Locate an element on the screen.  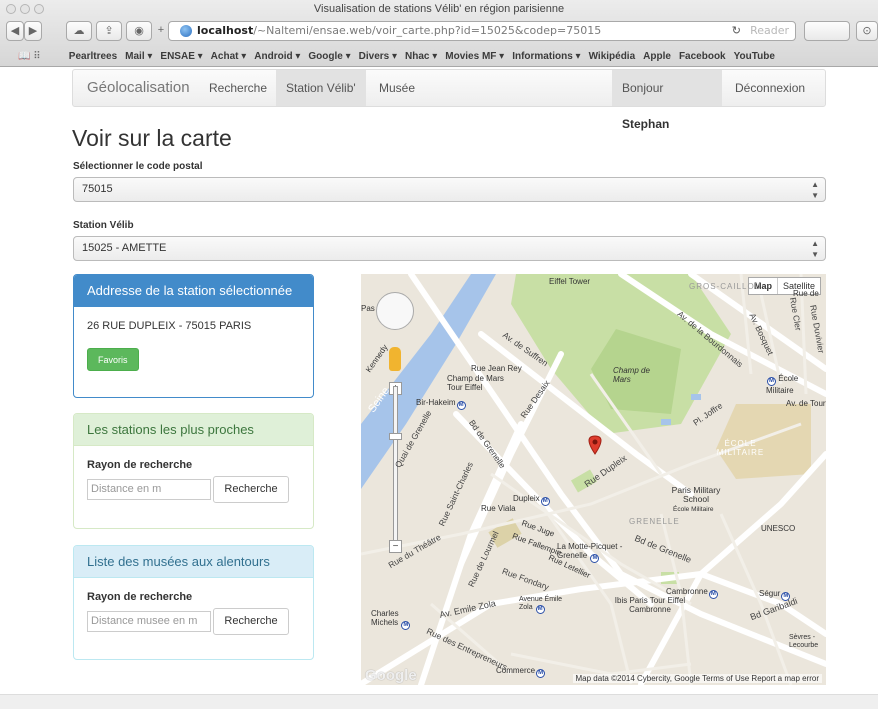
cambronne-text: Cambronne is located at coordinates (687, 591).